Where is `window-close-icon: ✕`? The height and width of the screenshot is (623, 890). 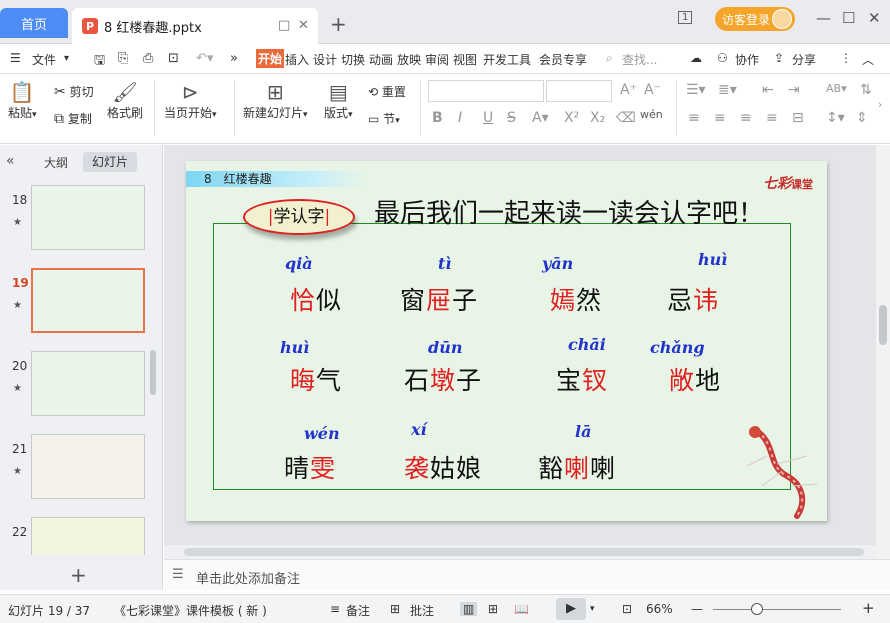
window-close-icon: ✕ is located at coordinates (874, 18).